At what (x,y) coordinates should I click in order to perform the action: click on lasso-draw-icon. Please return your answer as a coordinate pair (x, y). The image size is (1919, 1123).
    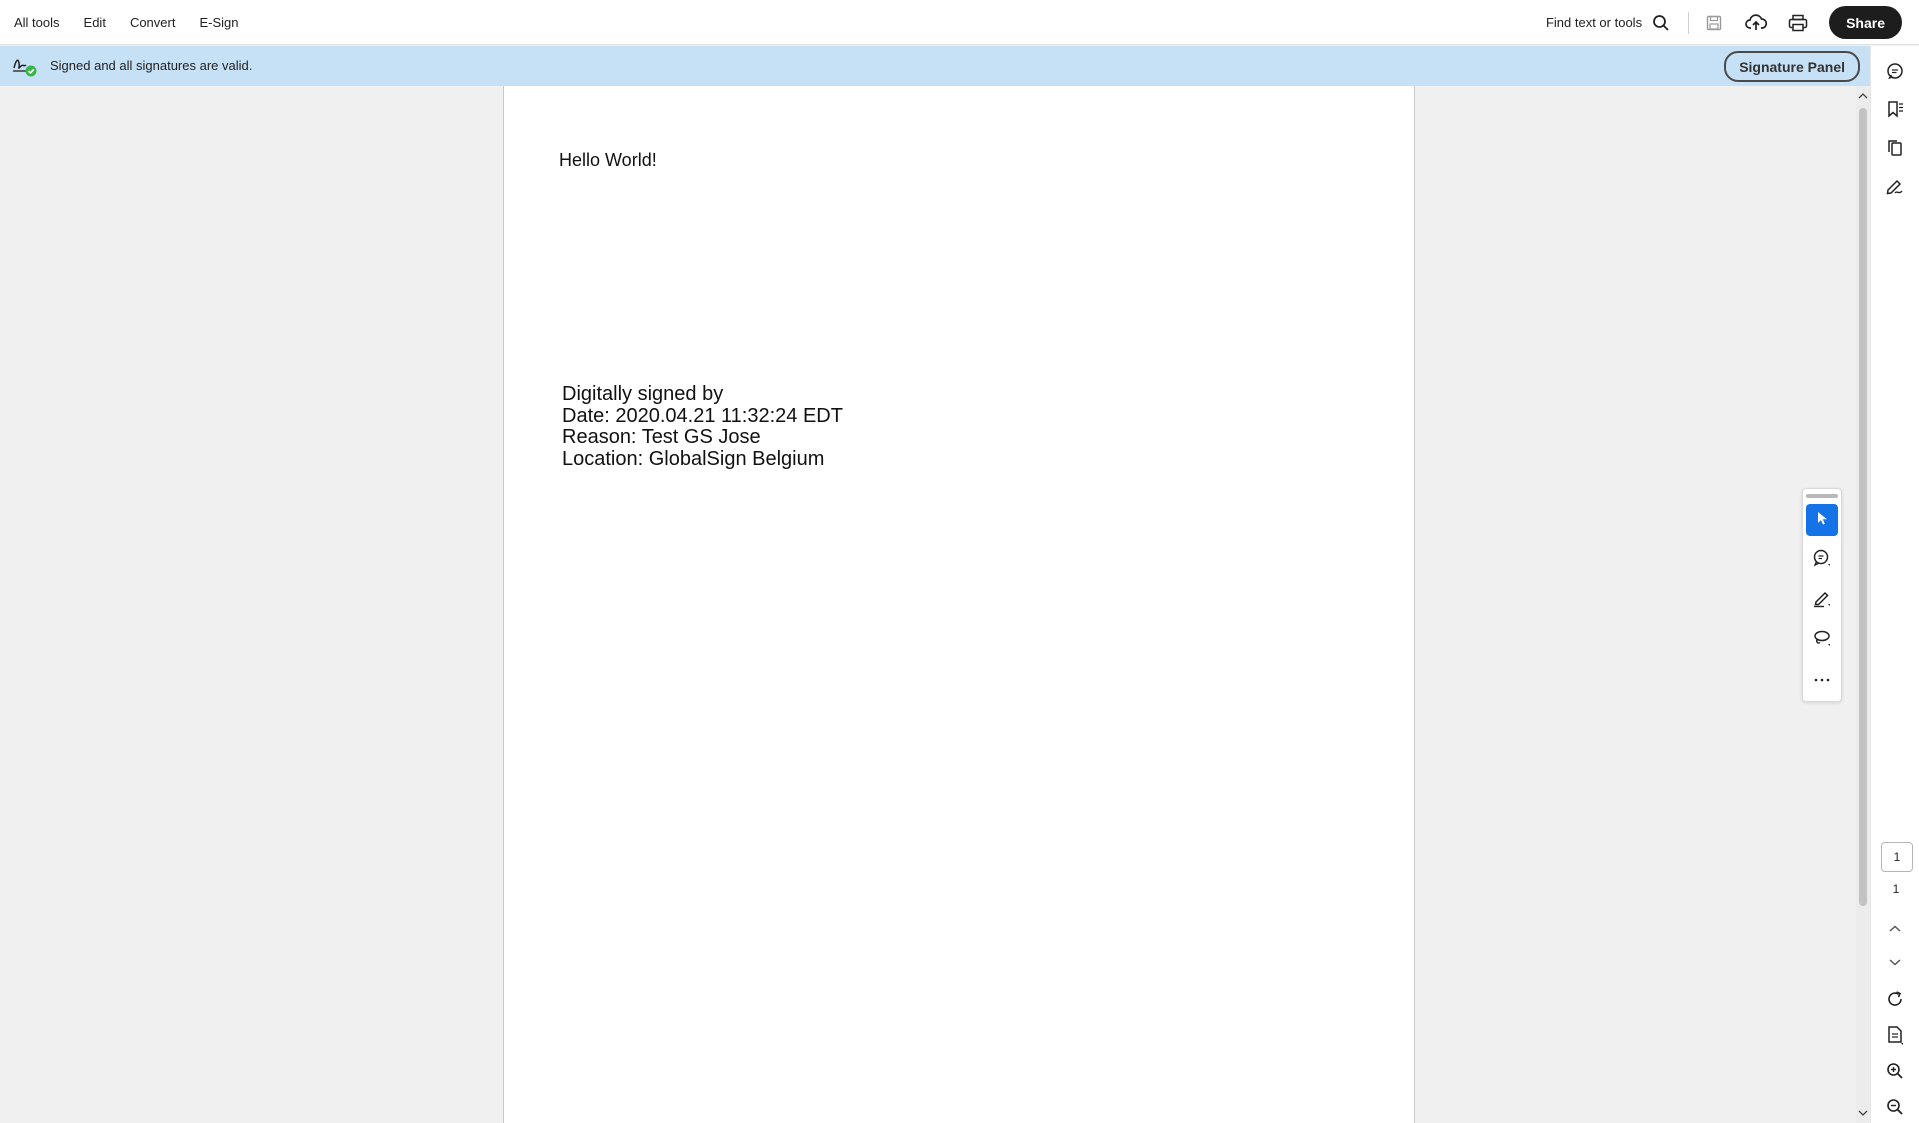
    Looking at the image, I should click on (1822, 640).